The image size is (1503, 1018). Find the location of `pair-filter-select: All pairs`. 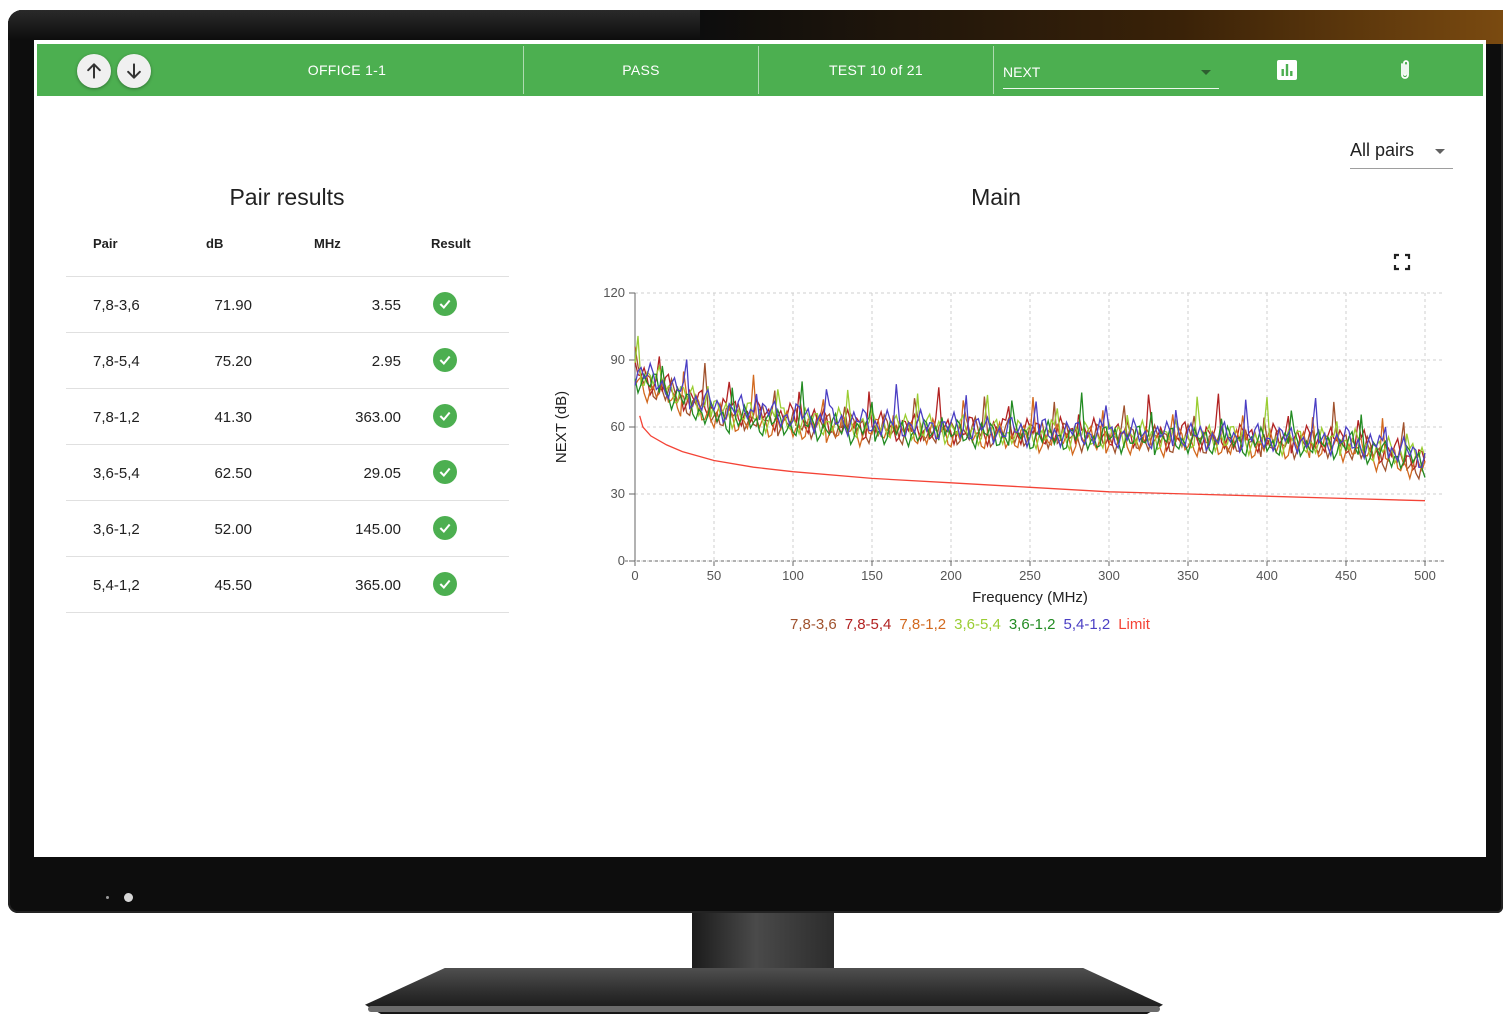

pair-filter-select: All pairs is located at coordinates (1401, 151).